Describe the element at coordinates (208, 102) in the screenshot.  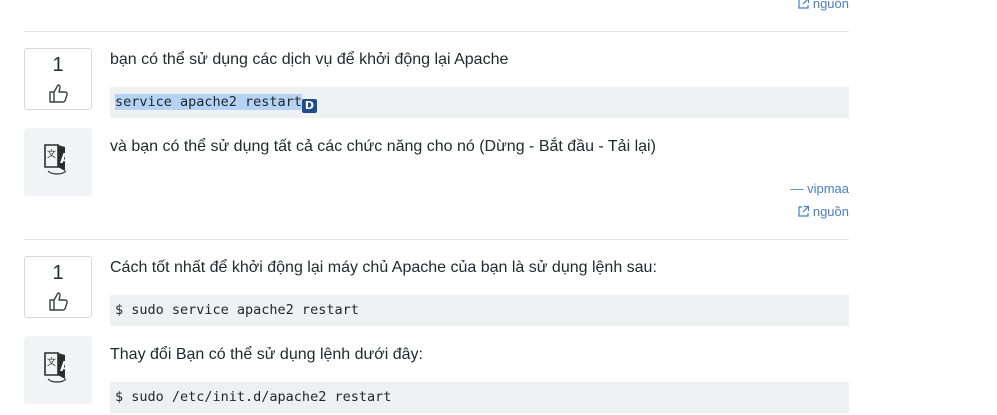
I see `selected-code: service apache2 restart` at that location.